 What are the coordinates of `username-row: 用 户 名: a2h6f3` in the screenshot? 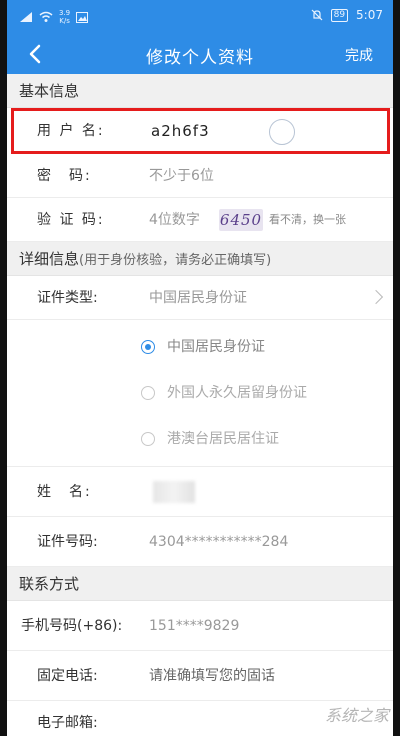 It's located at (200, 131).